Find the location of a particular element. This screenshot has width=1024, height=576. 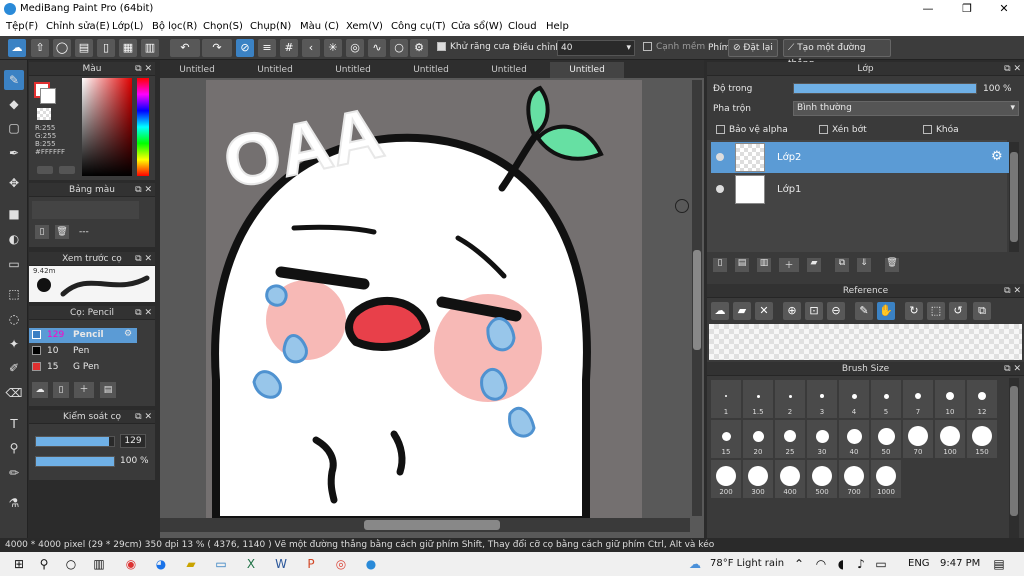

minimize-button: — is located at coordinates (928, 9).